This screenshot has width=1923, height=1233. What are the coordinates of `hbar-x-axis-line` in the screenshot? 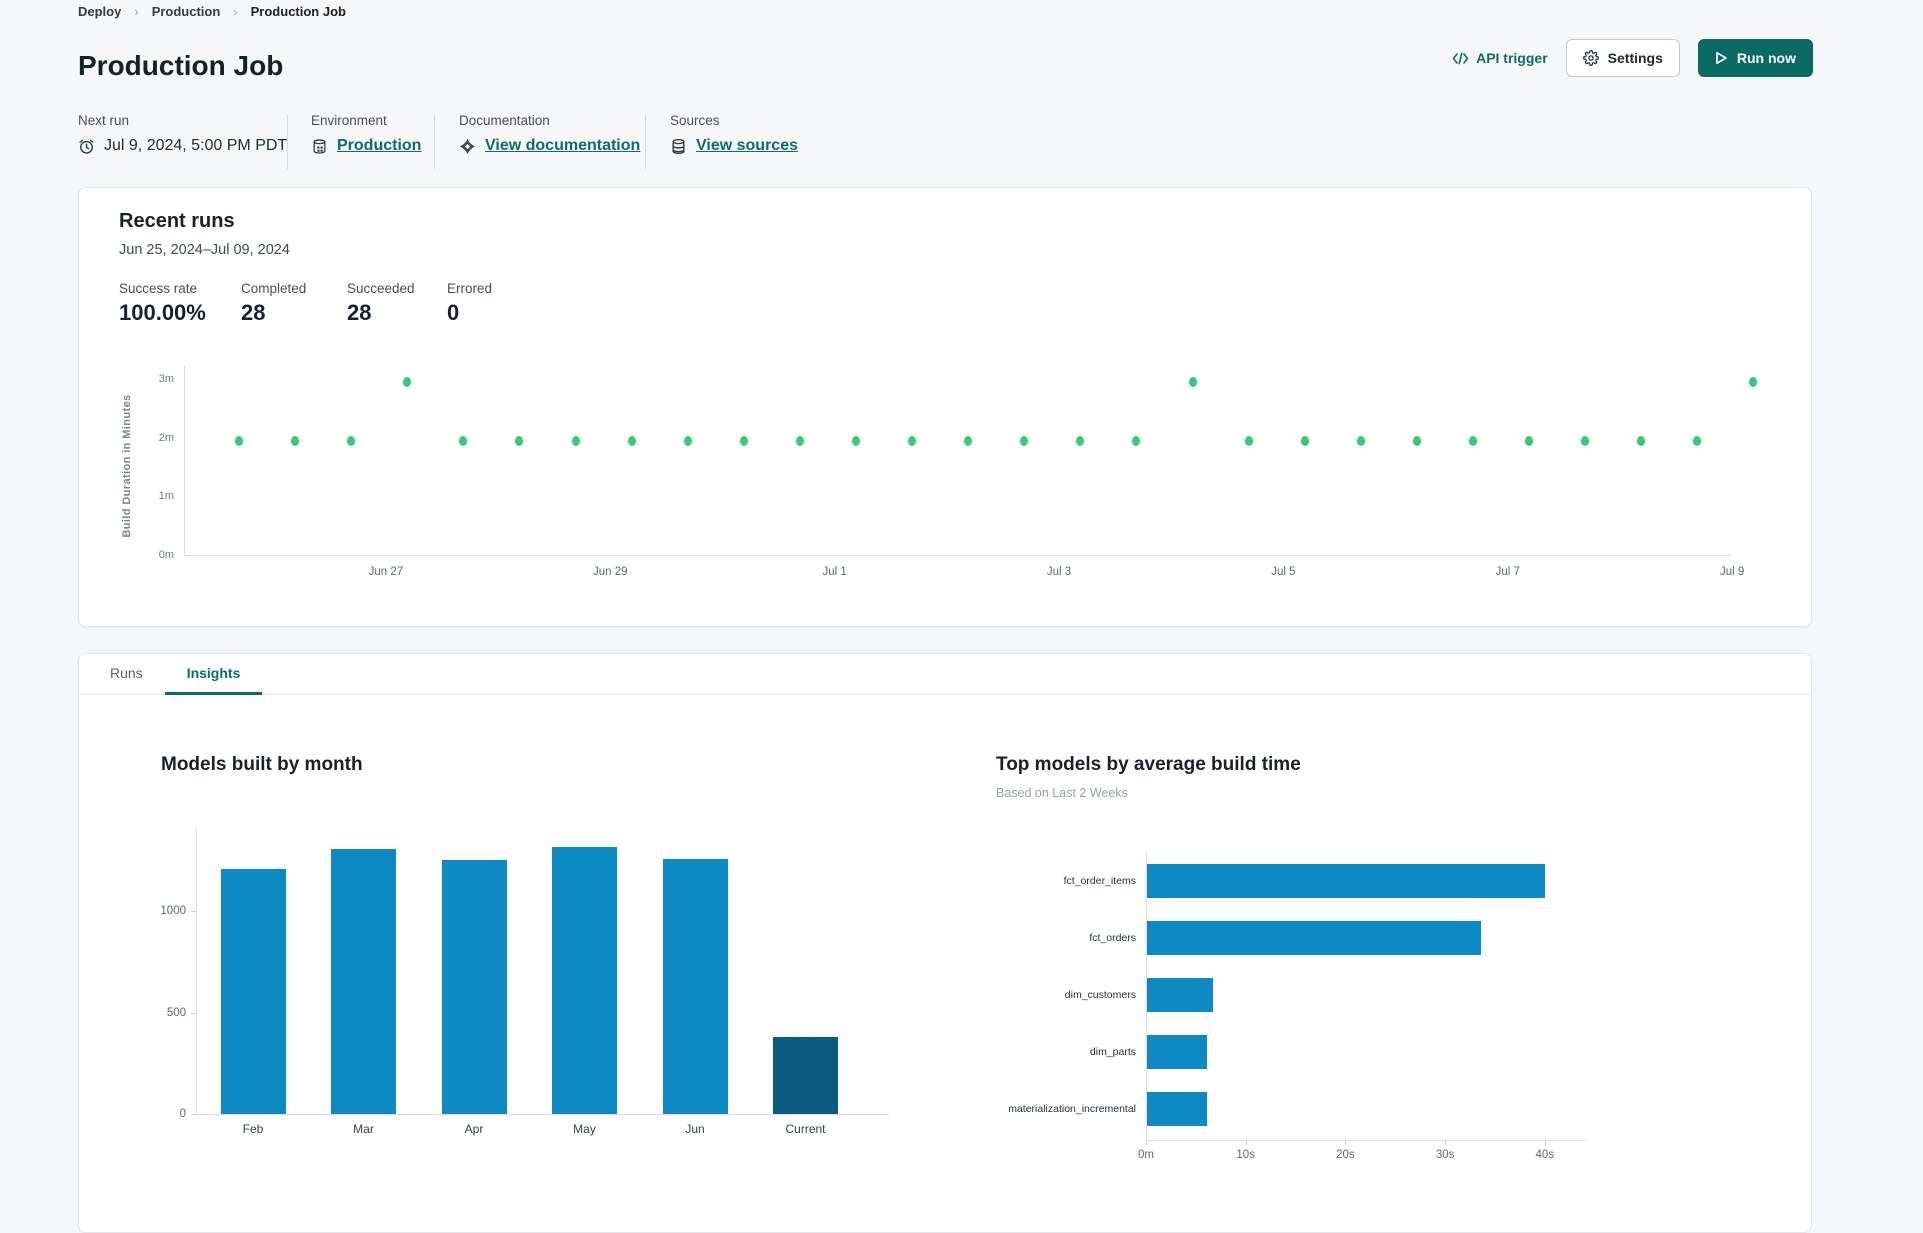 It's located at (1365, 1140).